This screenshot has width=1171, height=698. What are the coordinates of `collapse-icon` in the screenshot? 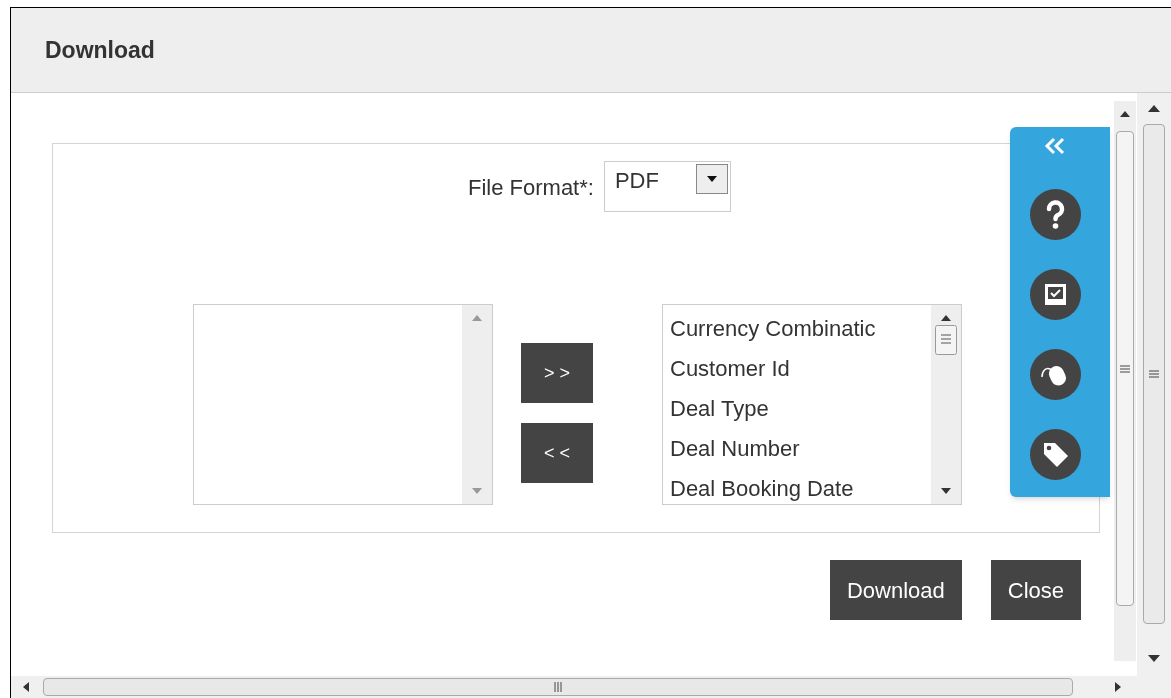 It's located at (1055, 146).